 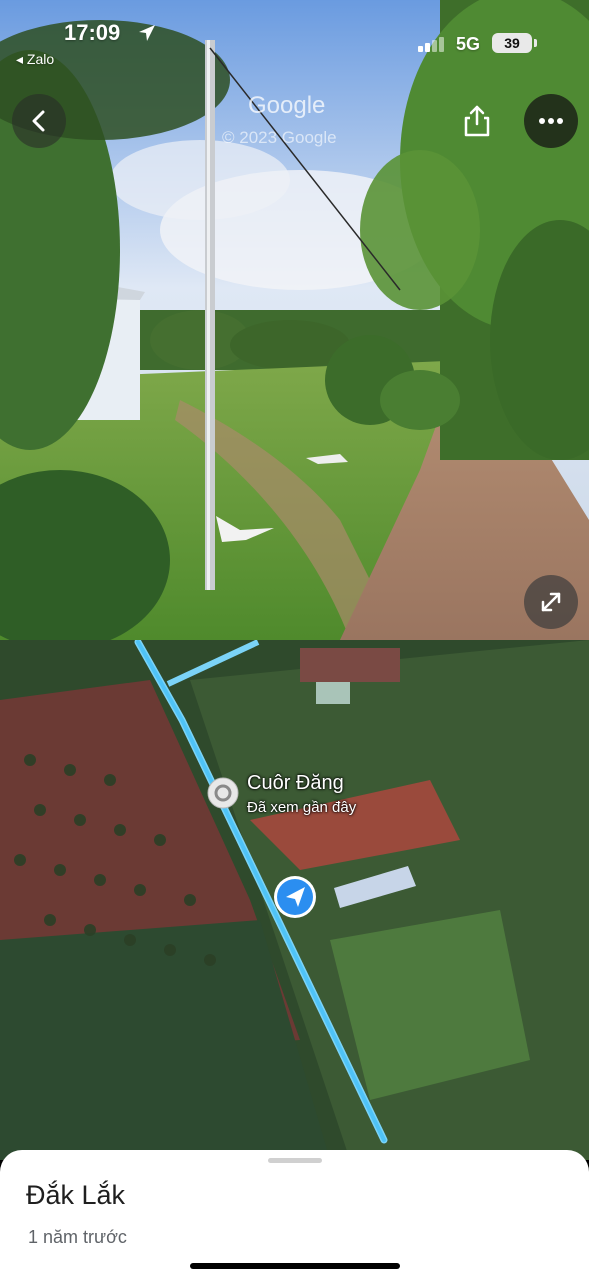 I want to click on share-button, so click(x=477, y=121).